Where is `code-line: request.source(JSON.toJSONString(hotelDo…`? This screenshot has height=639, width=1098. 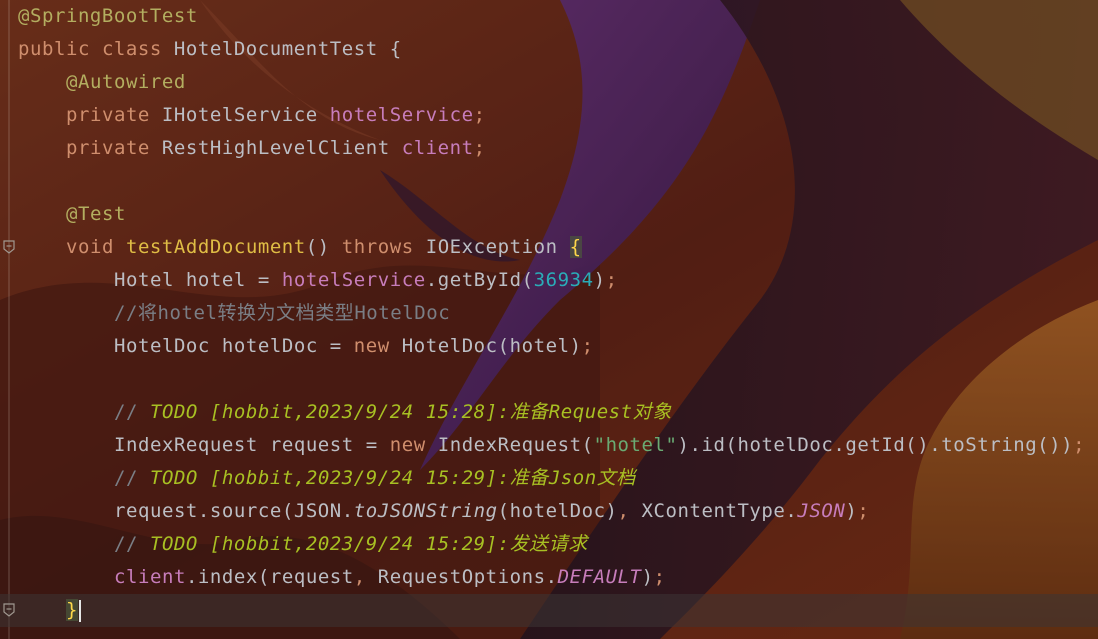
code-line: request.source(JSON.toJSONString(hotelDo… is located at coordinates (558, 511).